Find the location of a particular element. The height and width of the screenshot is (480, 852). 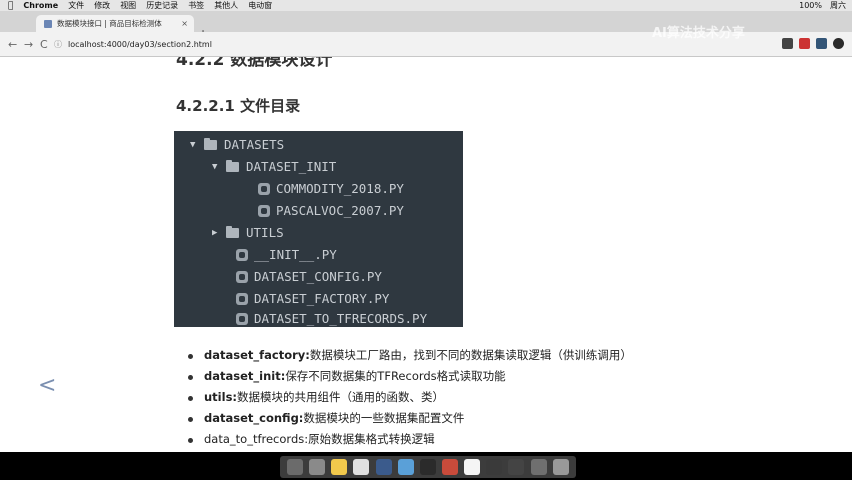

tree-node: COMMODITY_2018.PY is located at coordinates (331, 188).